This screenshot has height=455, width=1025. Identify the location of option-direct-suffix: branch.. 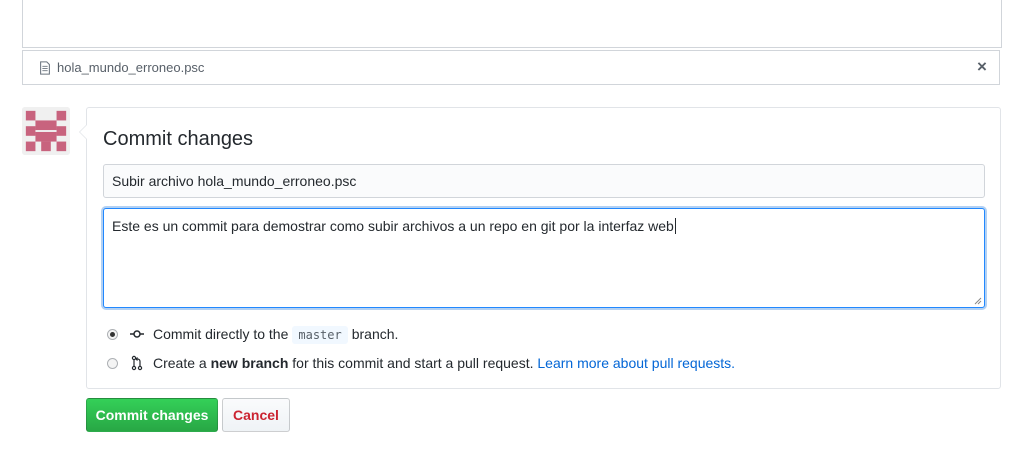
(375, 334).